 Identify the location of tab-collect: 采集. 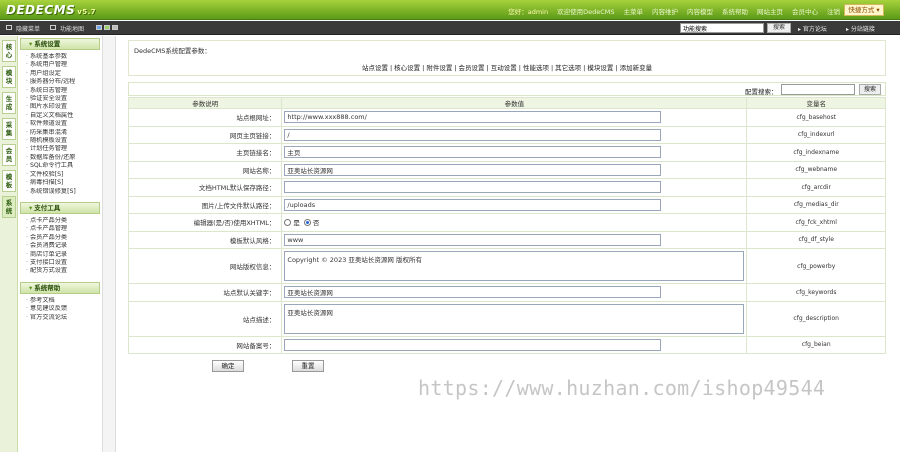
(9, 129).